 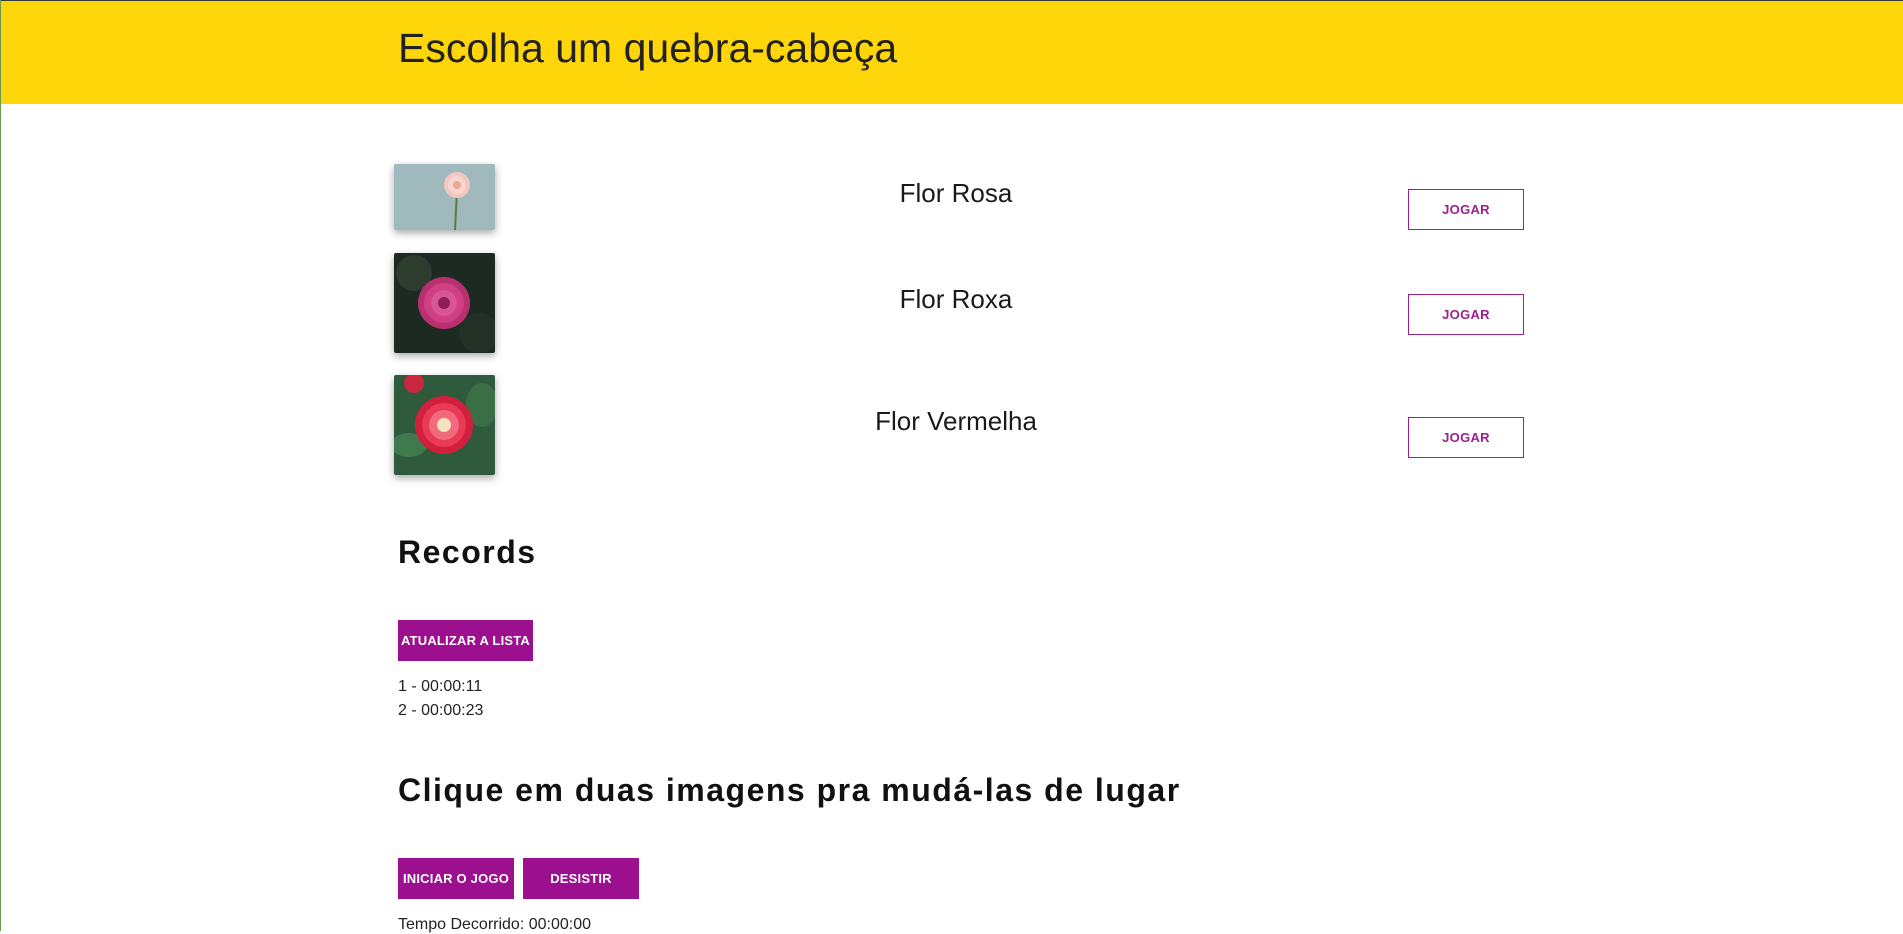 I want to click on purple-flower-photo-icon, so click(x=444, y=303).